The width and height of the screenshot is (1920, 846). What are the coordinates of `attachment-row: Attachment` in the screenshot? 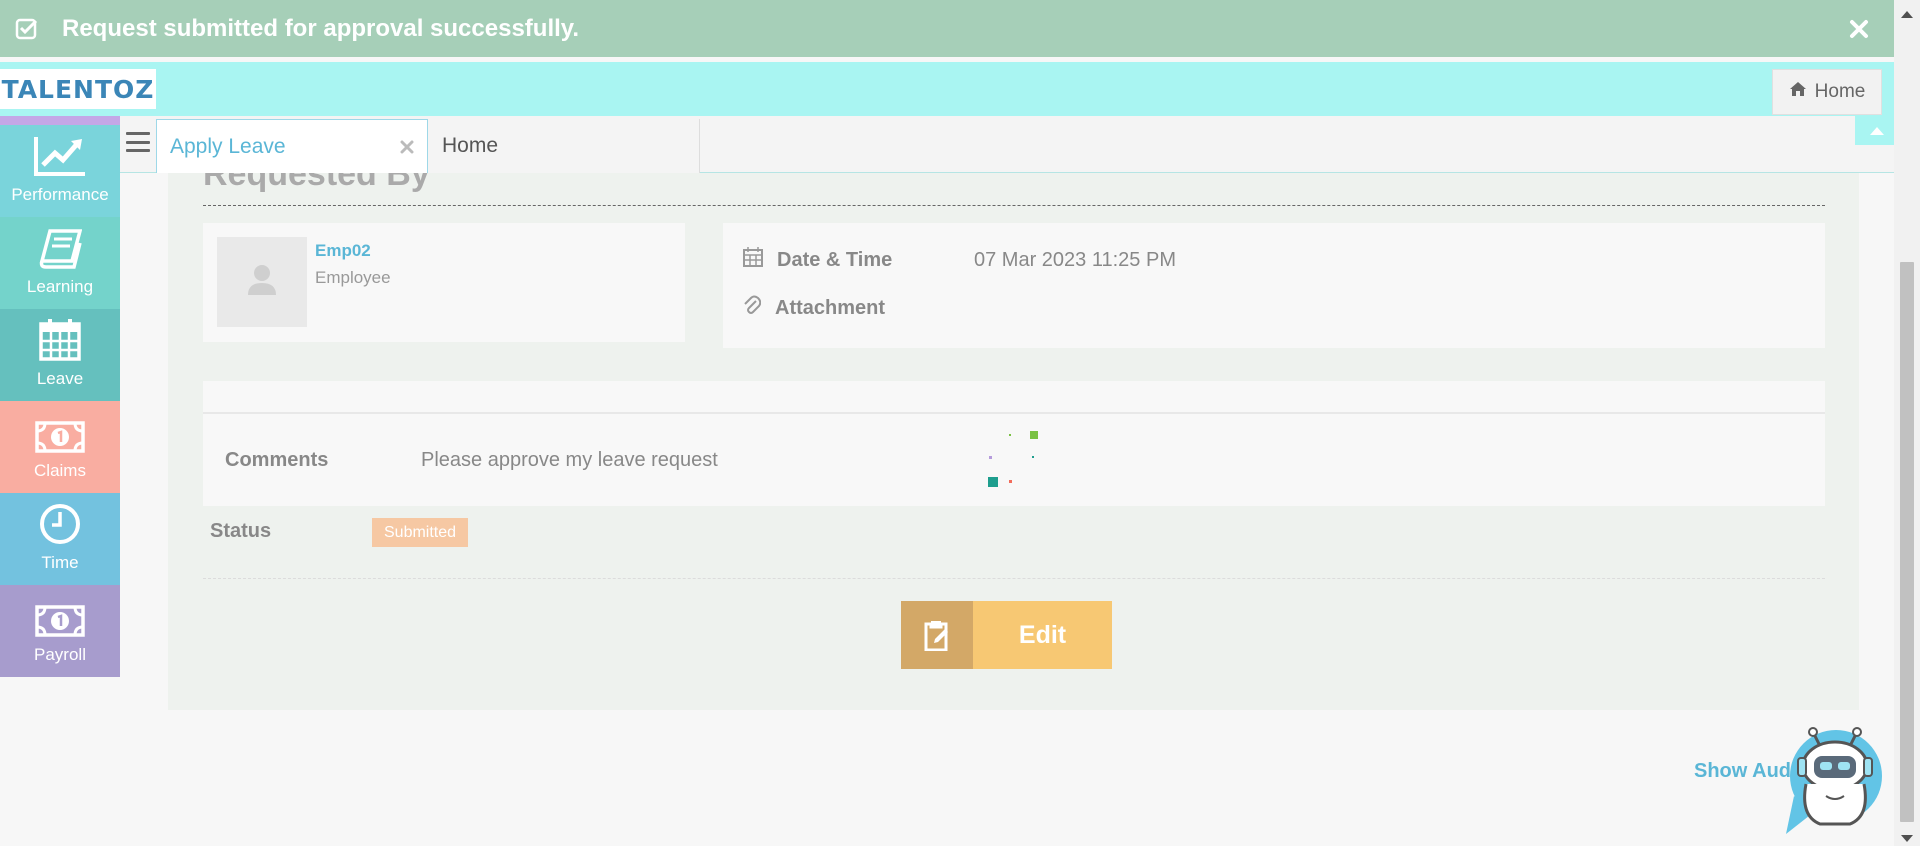 It's located at (814, 308).